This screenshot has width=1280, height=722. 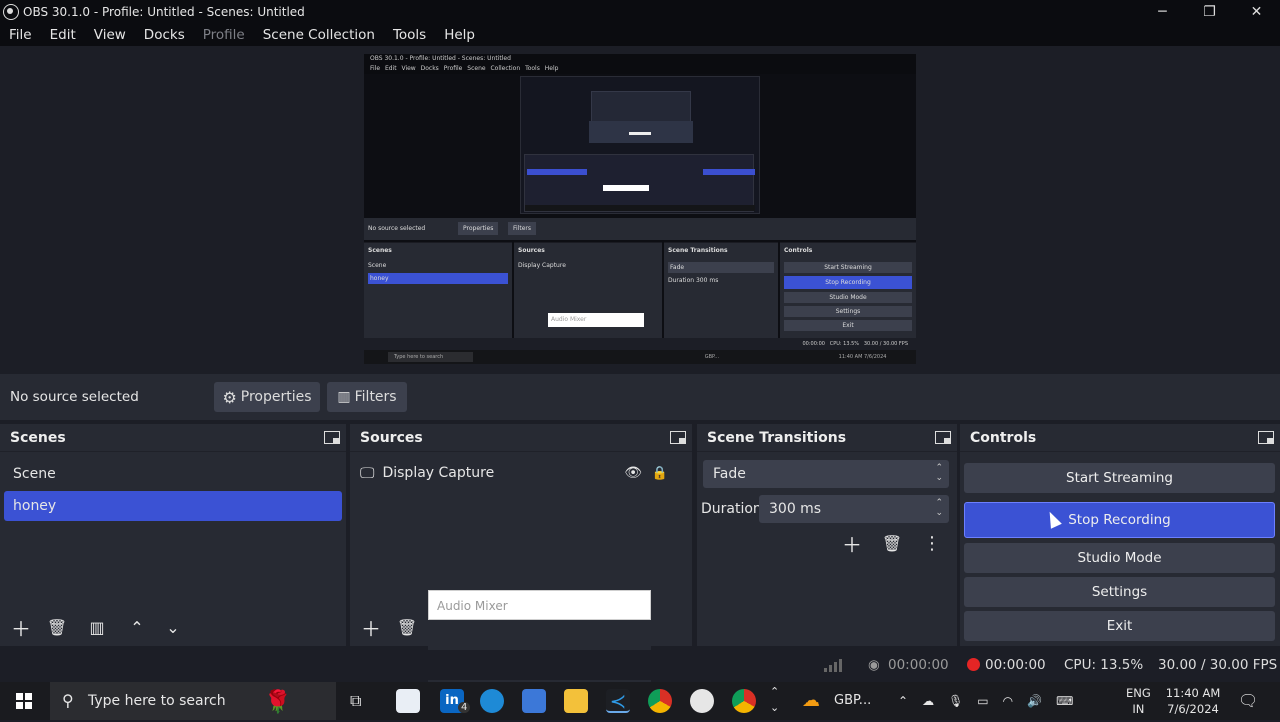 What do you see at coordinates (137, 627) in the screenshot?
I see `move-scene-up-button: ⌃` at bounding box center [137, 627].